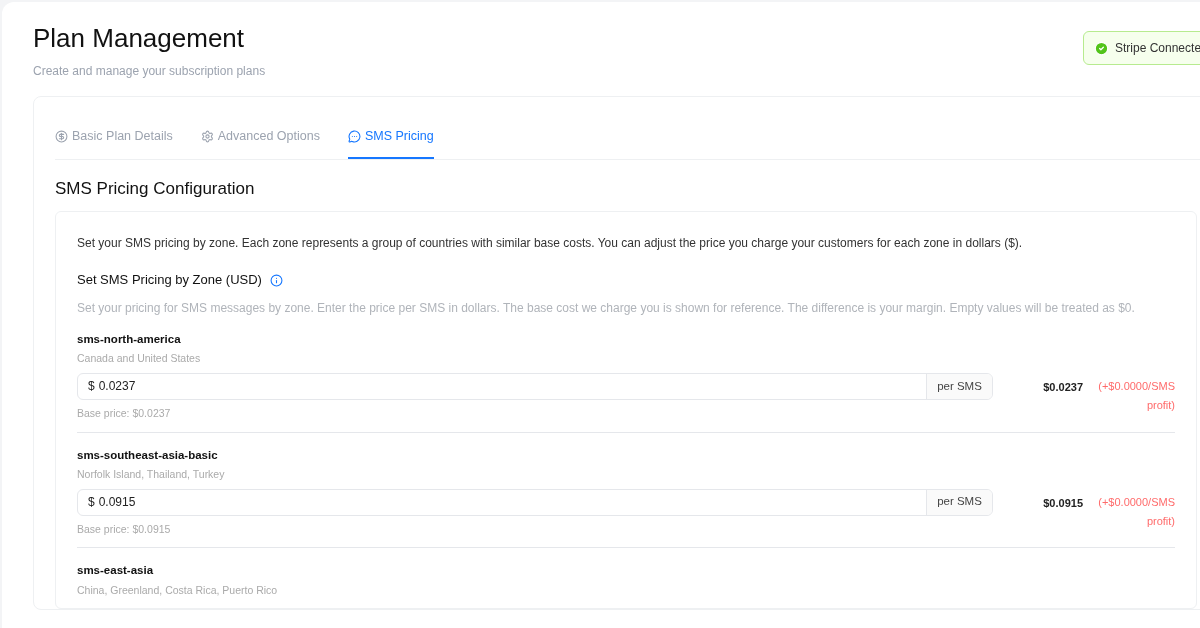 Image resolution: width=1200 pixels, height=628 pixels. Describe the element at coordinates (61, 136) in the screenshot. I see `dollar-icon` at that location.